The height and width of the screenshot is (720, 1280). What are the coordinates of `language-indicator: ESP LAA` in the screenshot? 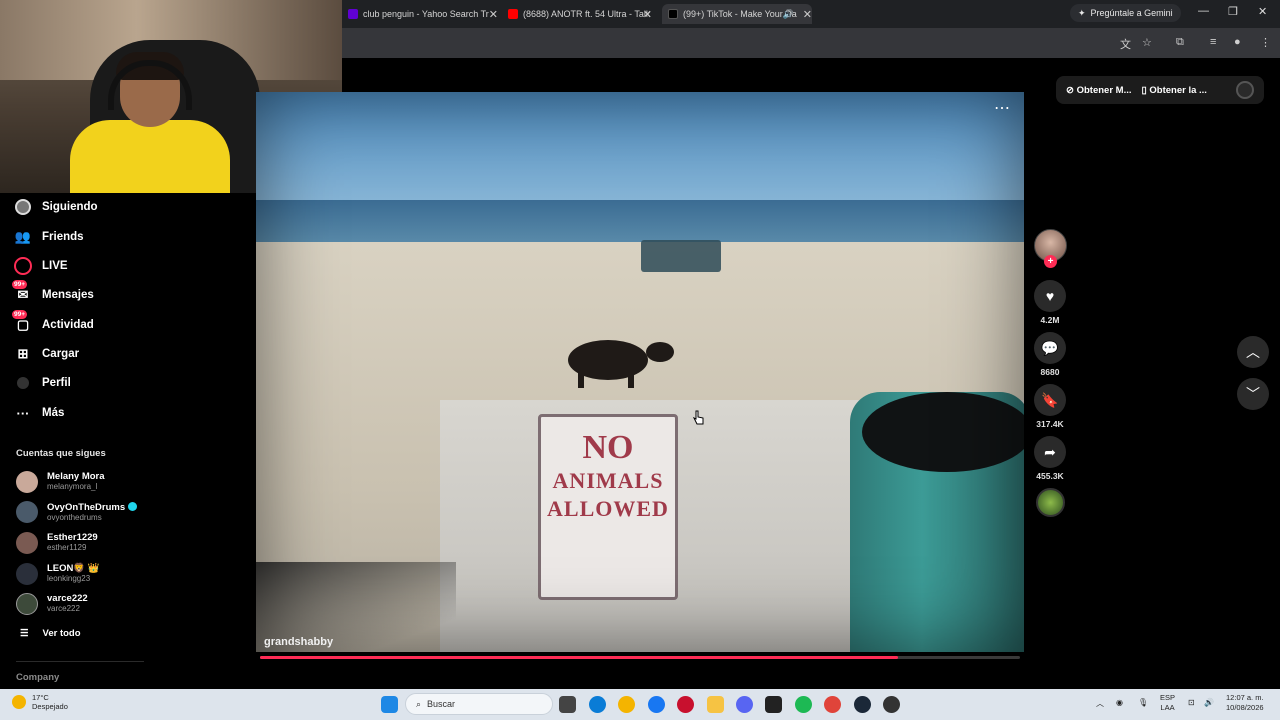 It's located at (1167, 703).